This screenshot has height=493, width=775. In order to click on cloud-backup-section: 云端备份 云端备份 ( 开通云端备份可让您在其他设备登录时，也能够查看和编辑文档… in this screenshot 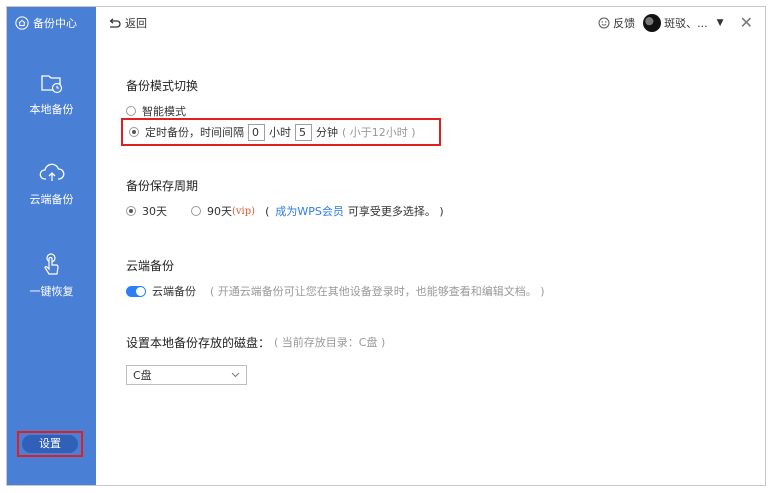, I will do `click(335, 278)`.